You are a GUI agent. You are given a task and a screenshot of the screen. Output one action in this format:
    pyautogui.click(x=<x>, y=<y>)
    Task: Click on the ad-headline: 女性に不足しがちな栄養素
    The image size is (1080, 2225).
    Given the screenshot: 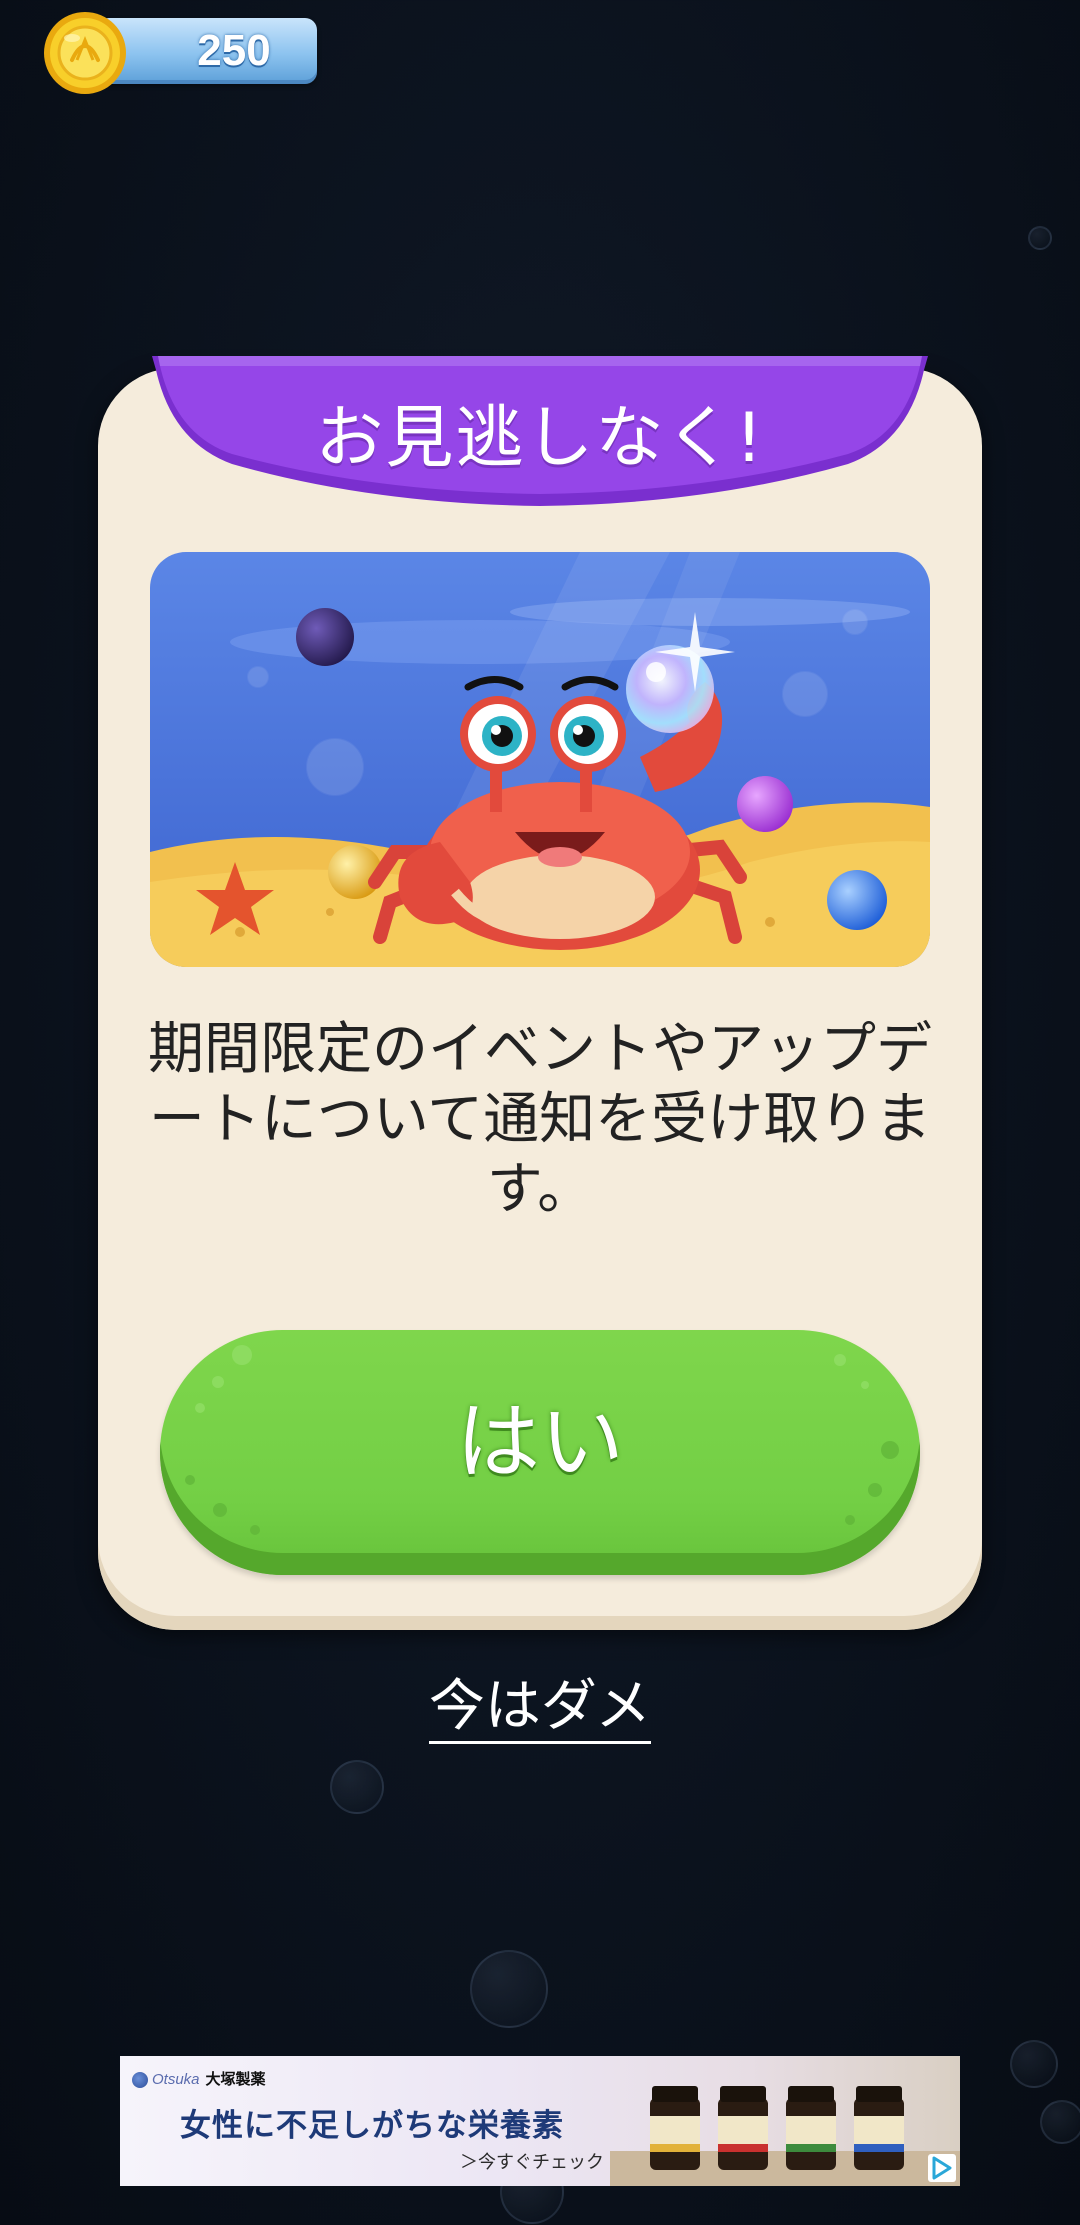 What is the action you would take?
    pyautogui.click(x=372, y=2126)
    